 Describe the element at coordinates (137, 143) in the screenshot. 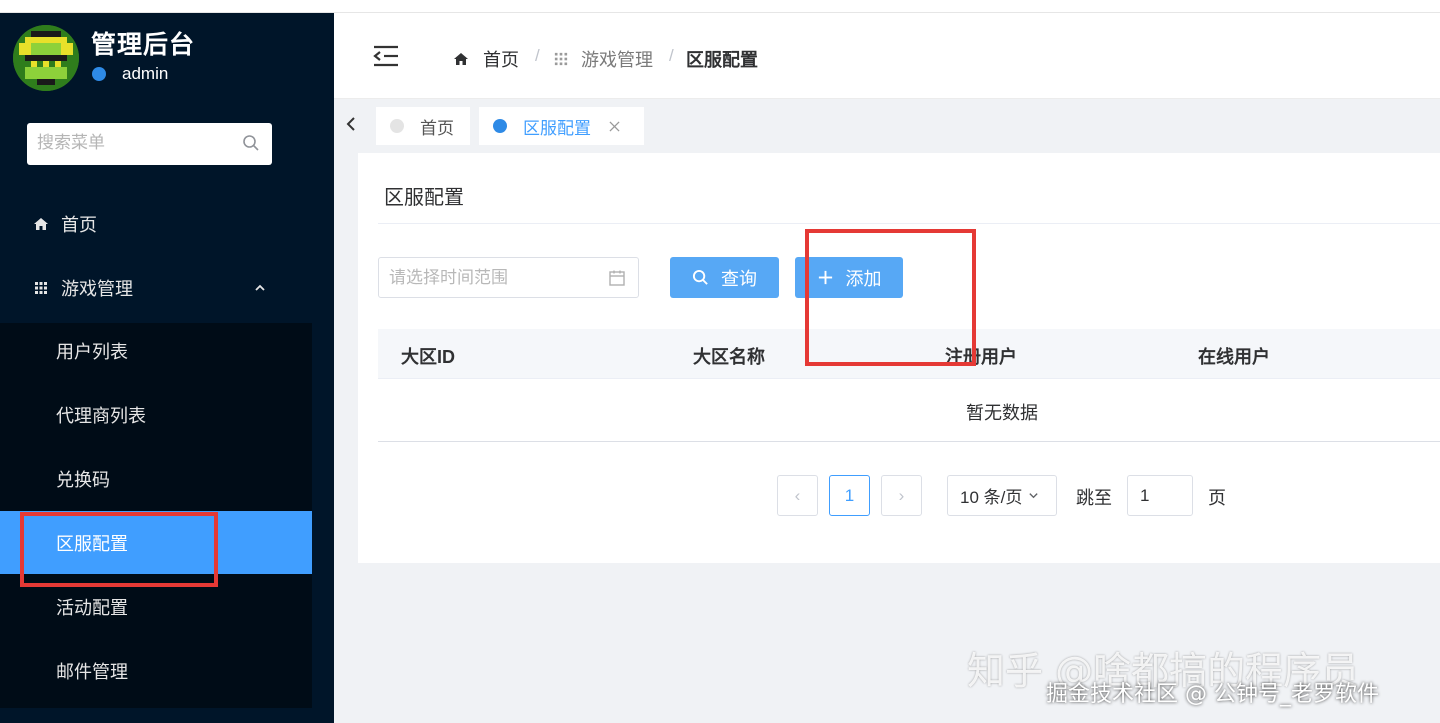

I see `menu-search-input` at that location.